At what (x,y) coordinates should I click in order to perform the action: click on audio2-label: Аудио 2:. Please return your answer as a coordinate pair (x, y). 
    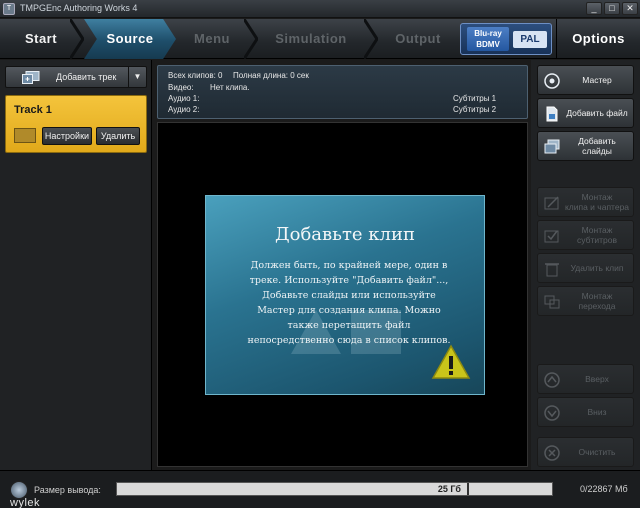
    Looking at the image, I should click on (184, 109).